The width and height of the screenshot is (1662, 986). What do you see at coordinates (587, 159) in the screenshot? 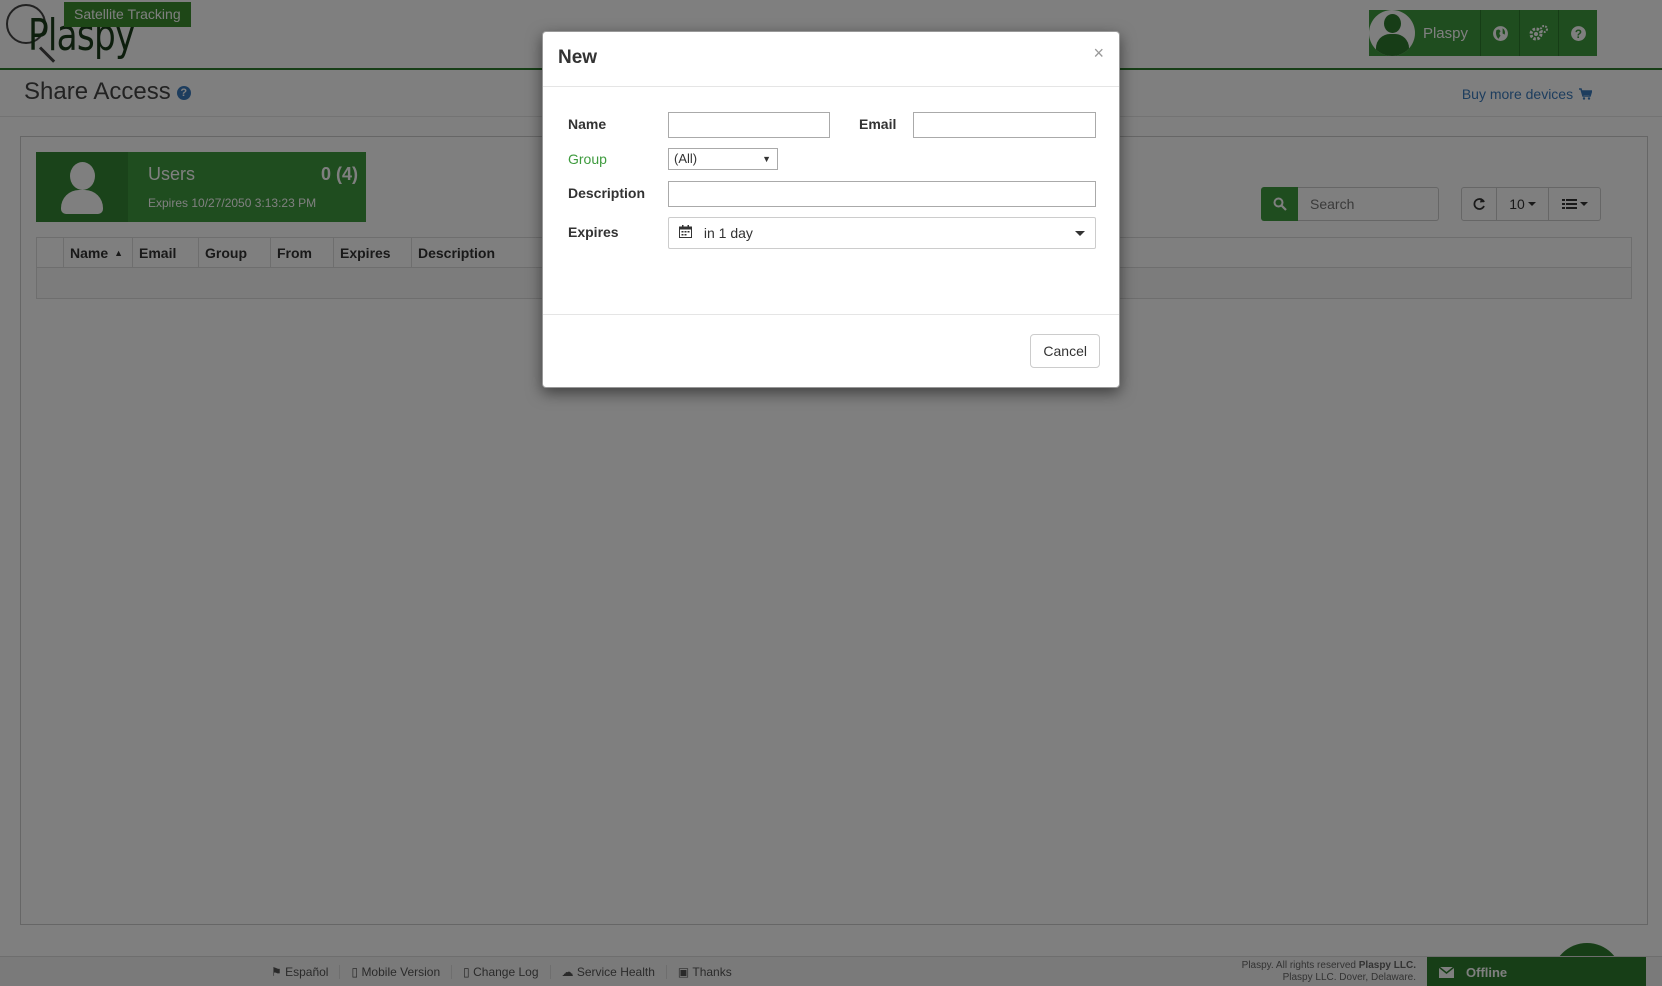
I see `group-label: Group` at bounding box center [587, 159].